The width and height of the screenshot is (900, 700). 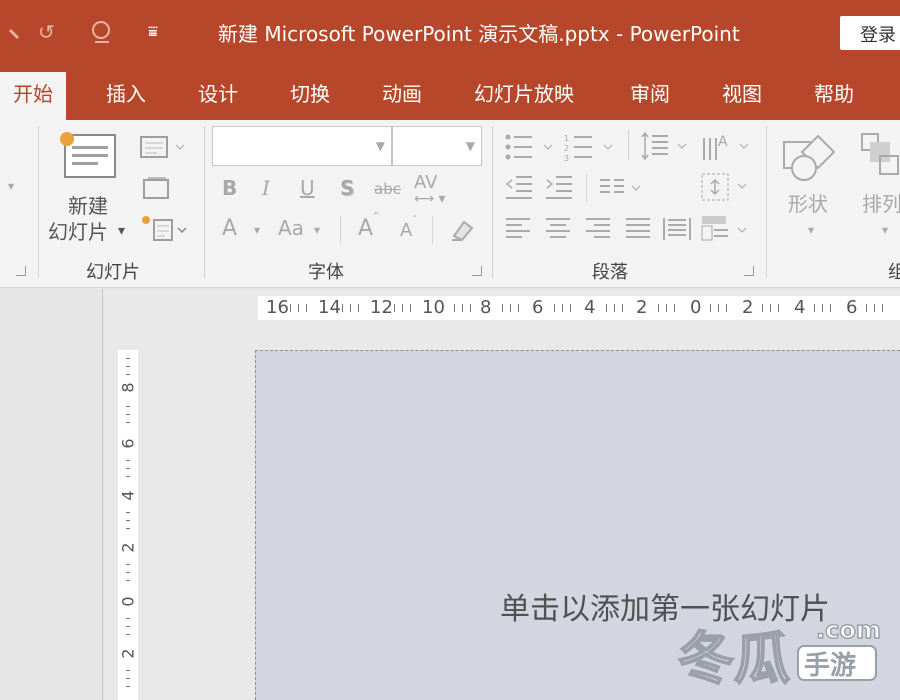 What do you see at coordinates (477, 271) in the screenshot?
I see `font-launcher-icon` at bounding box center [477, 271].